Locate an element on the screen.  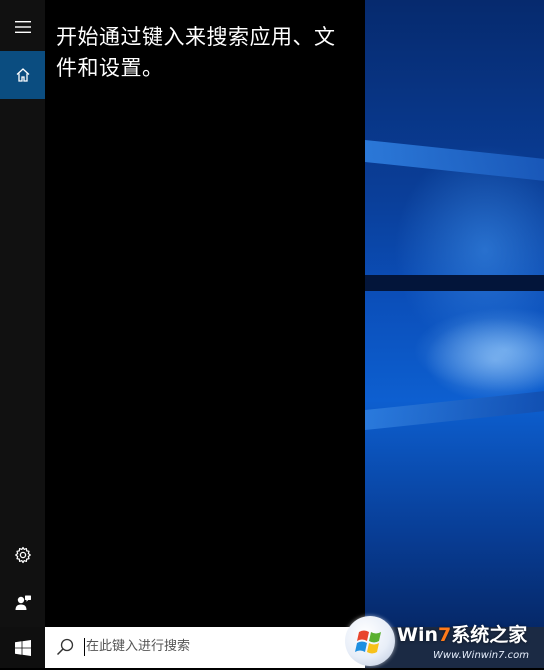
windows-logo-icon is located at coordinates (22, 647).